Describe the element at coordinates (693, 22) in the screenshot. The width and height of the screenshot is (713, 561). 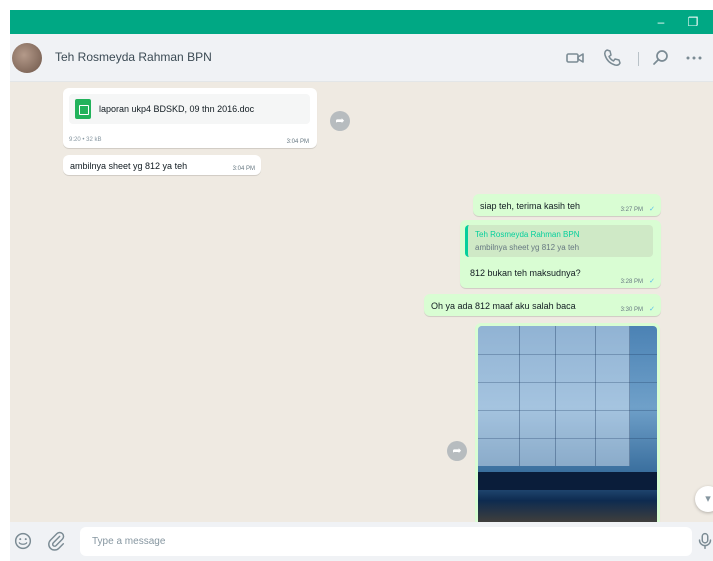
I see `maximize-button: ❐` at that location.